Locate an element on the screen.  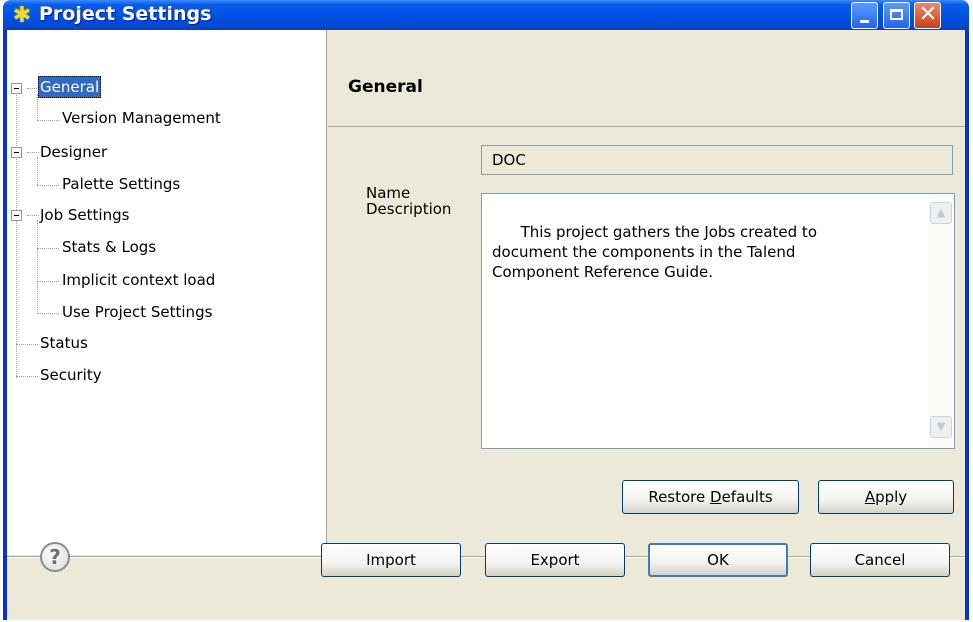
tree-item-version-management: Version Management is located at coordinates (141, 118).